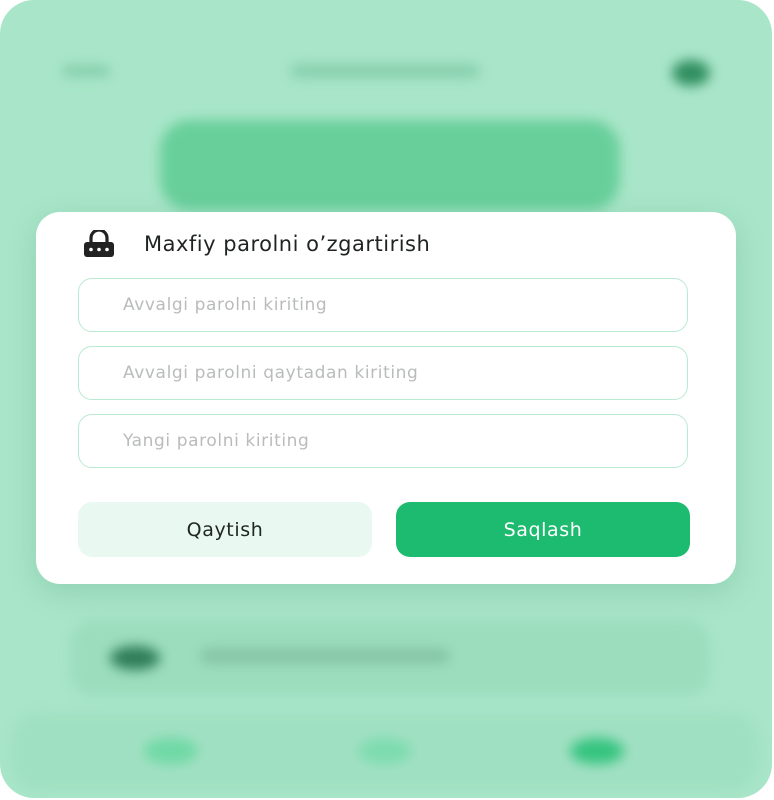  What do you see at coordinates (225, 529) in the screenshot?
I see `back-button: Qaytish` at bounding box center [225, 529].